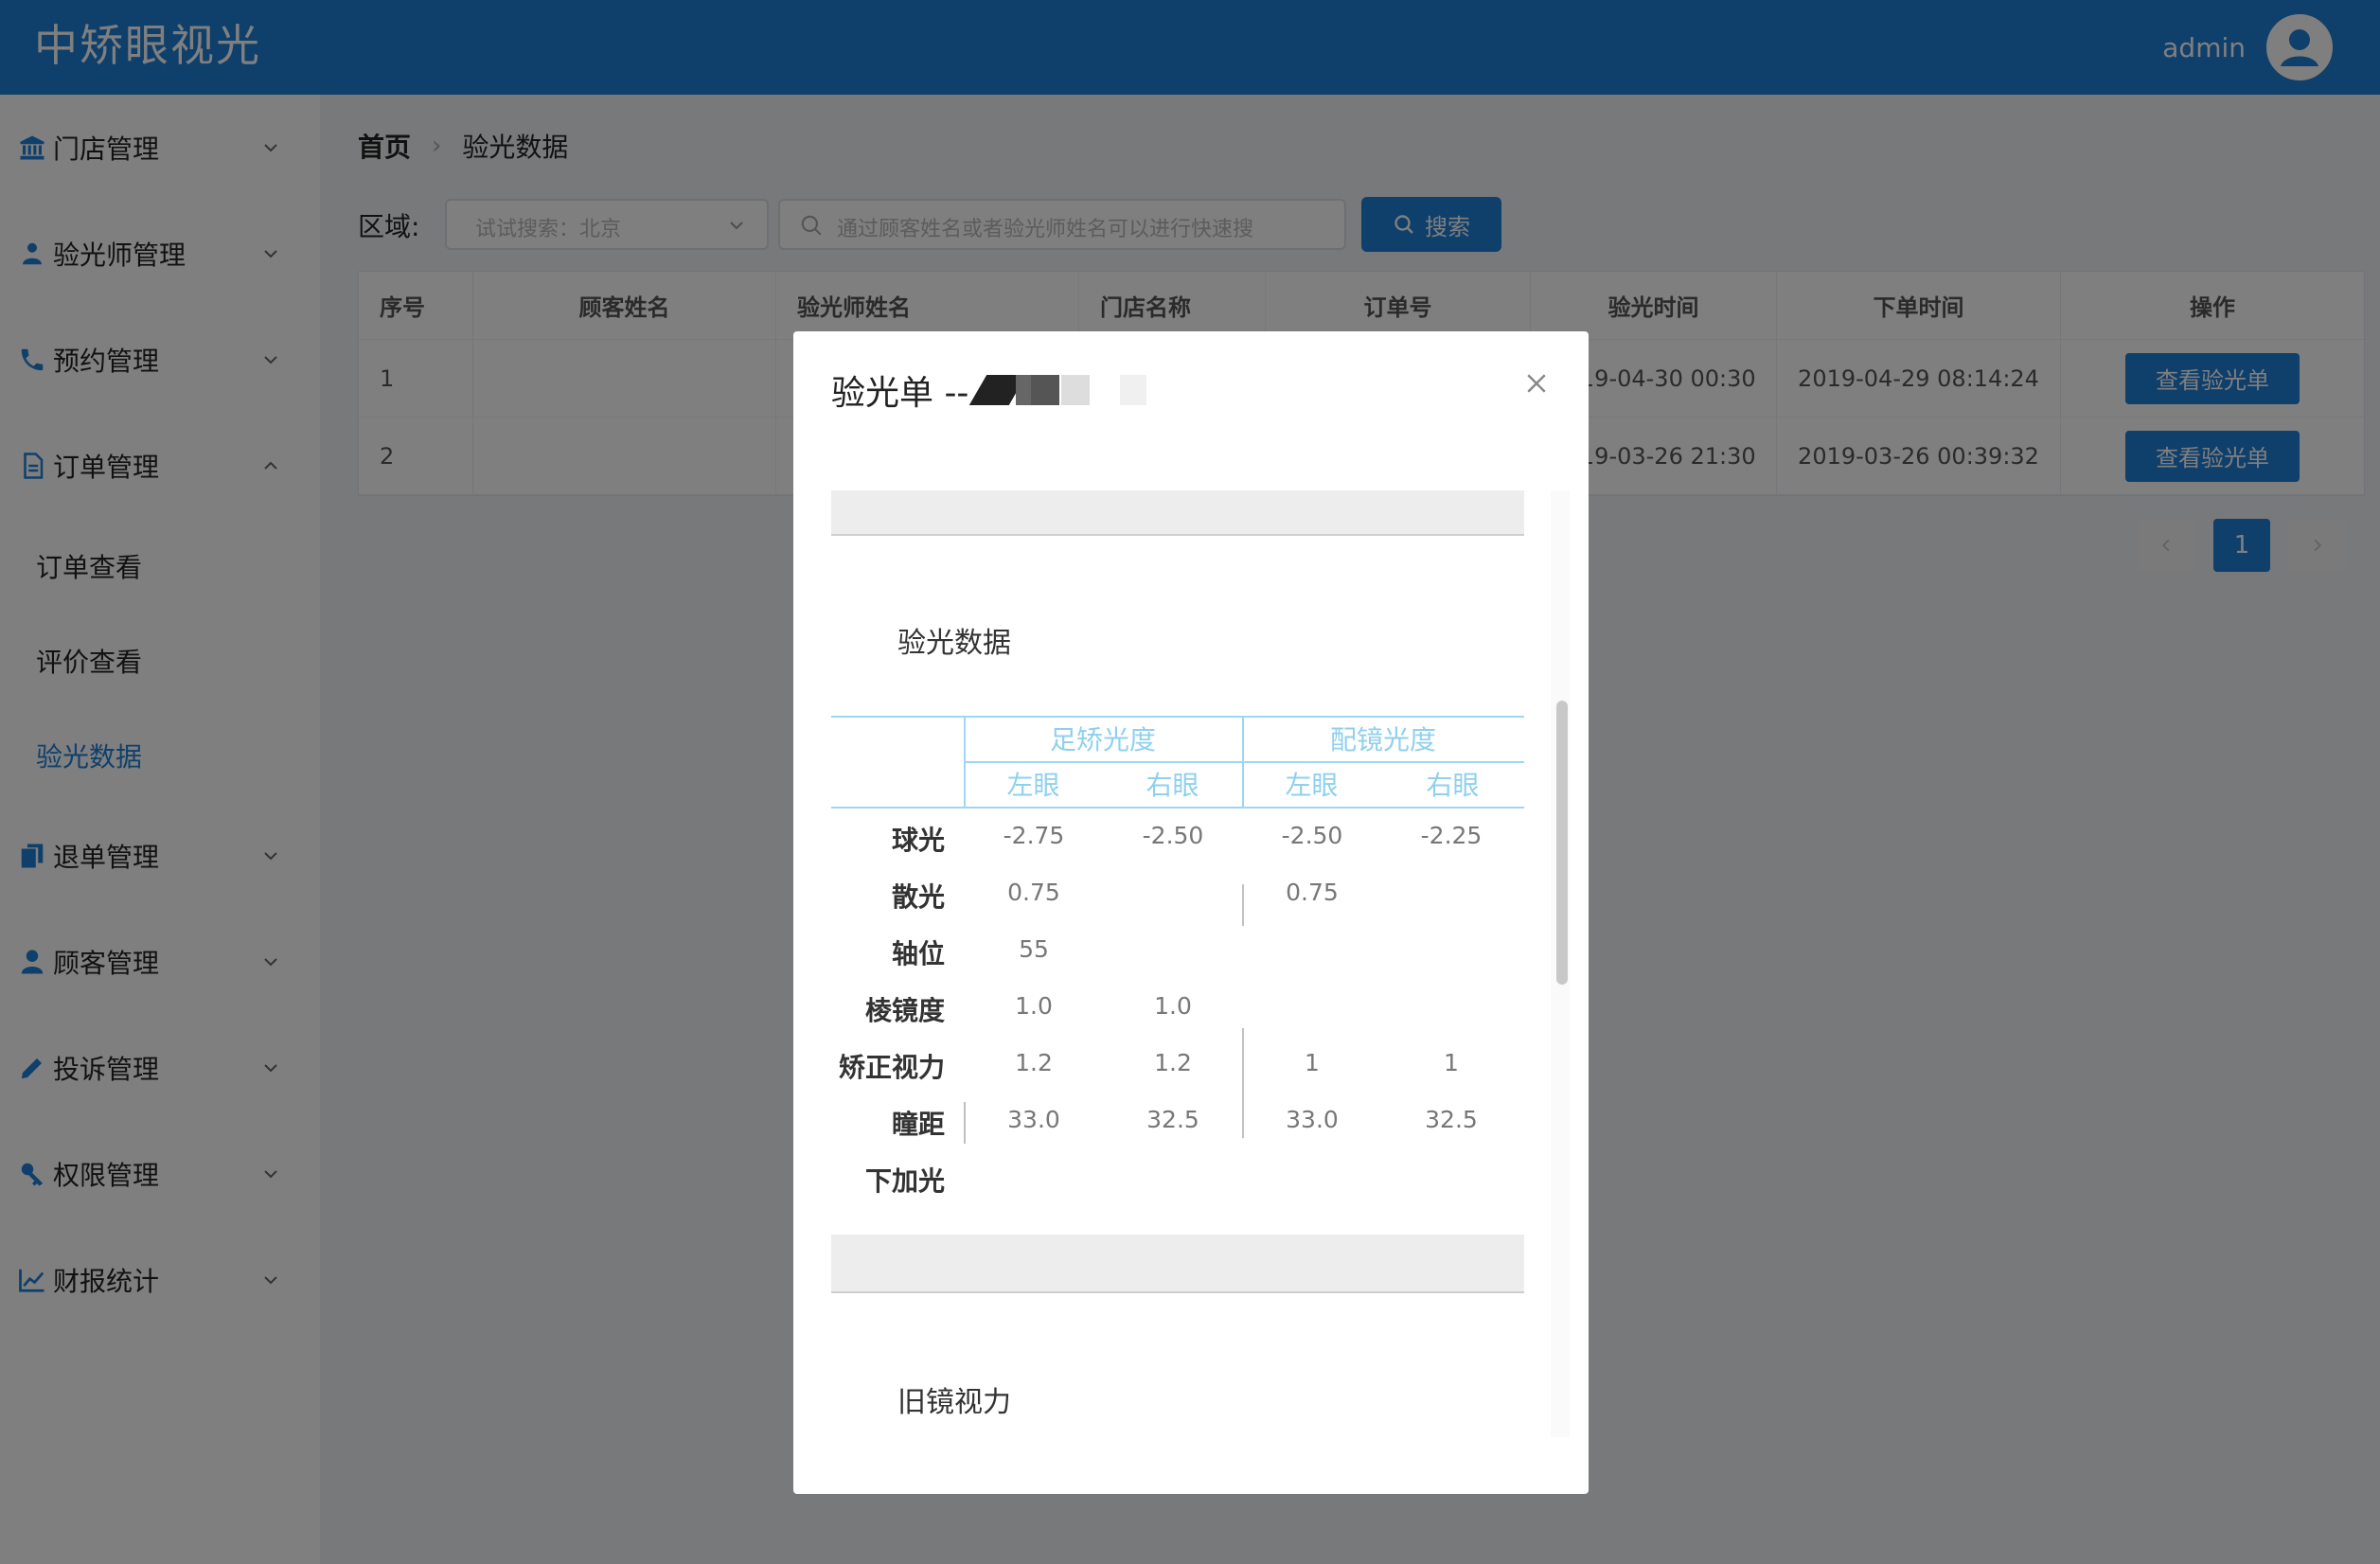  Describe the element at coordinates (900, 393) in the screenshot. I see `modal-title-text: 验光单 --` at that location.